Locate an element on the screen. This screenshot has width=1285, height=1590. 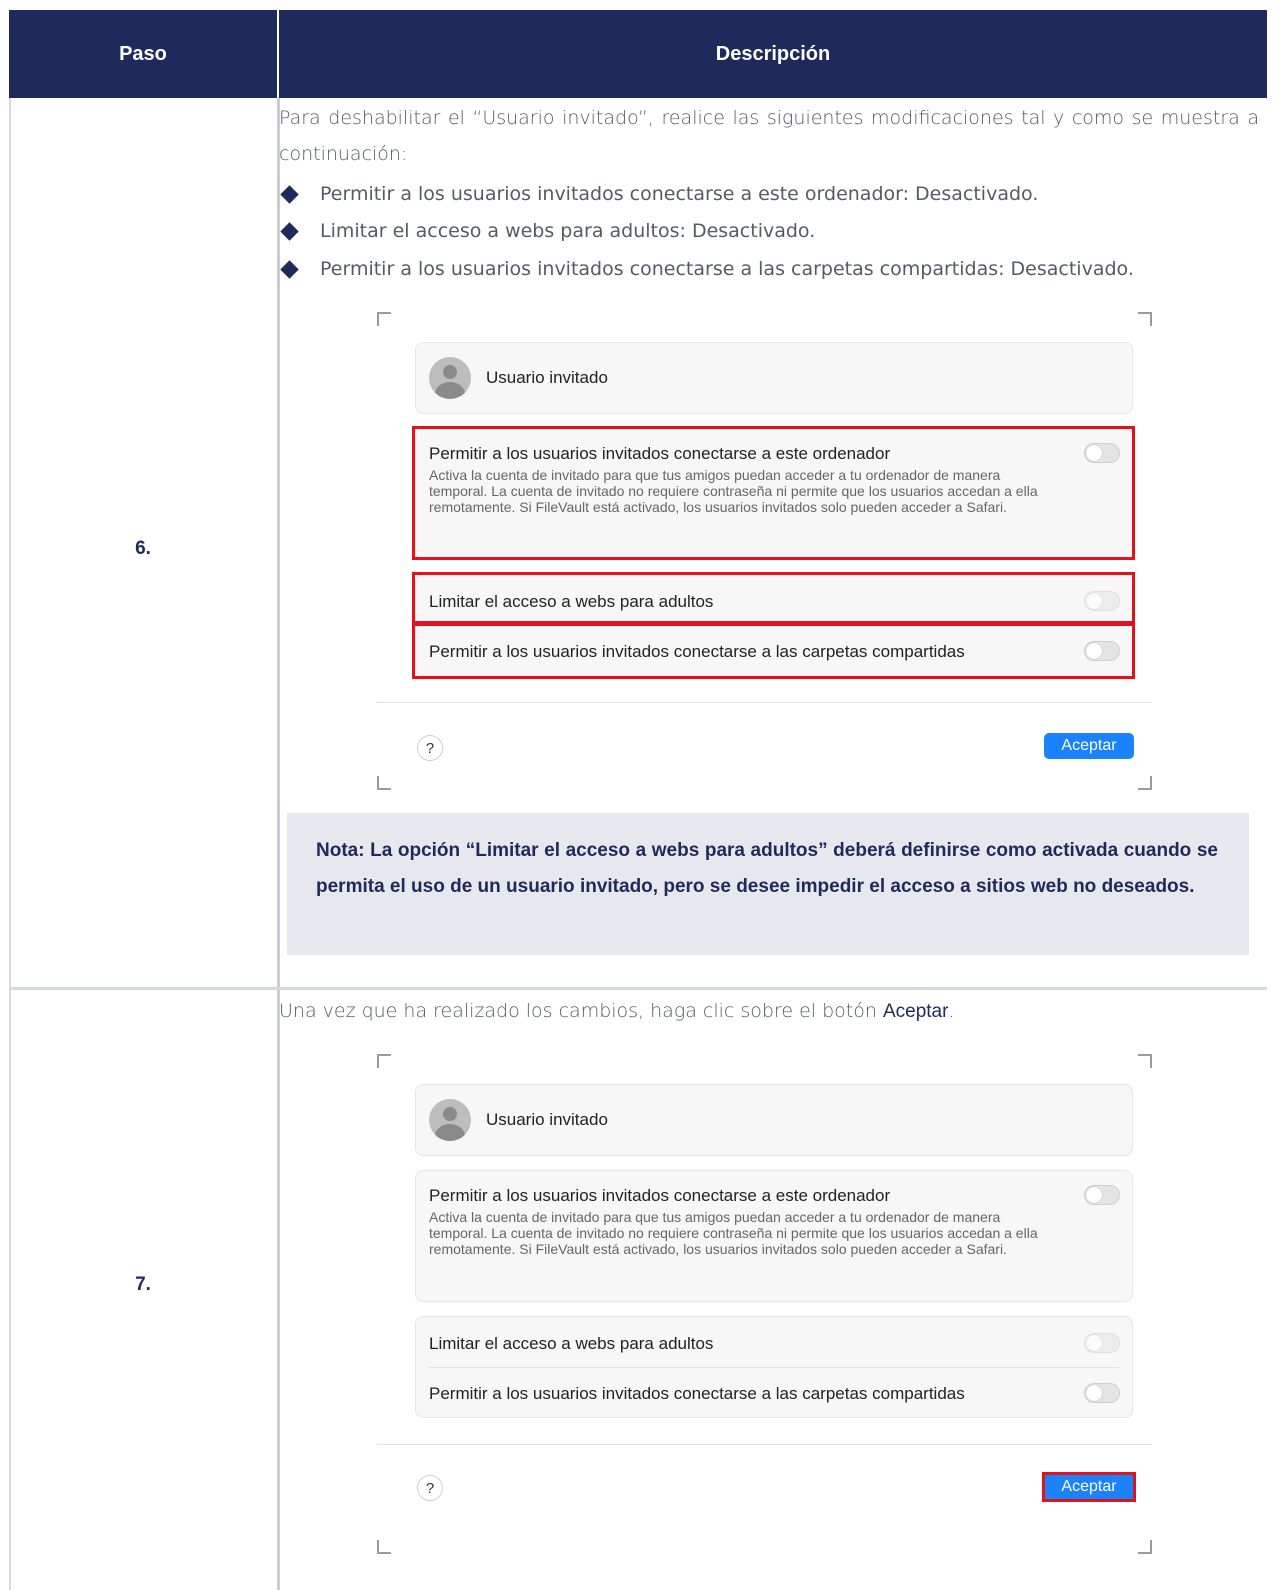
option-adult-sites-title: Limitar el acceso a webs para adultos is located at coordinates (571, 1343).